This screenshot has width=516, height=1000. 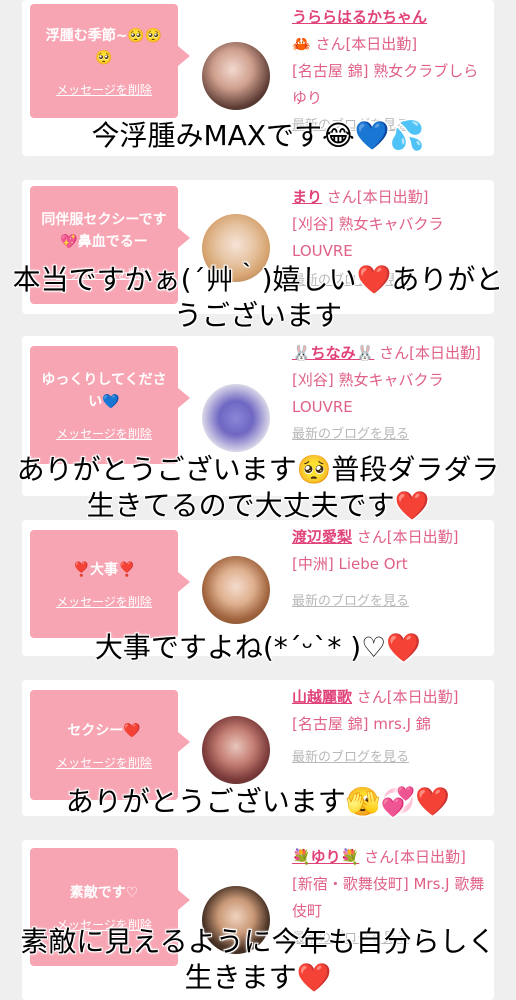 I want to click on overlay-caption: 本当ですかぁ(´艸｀)嬉しい❤️ありがとうございます, so click(x=258, y=297).